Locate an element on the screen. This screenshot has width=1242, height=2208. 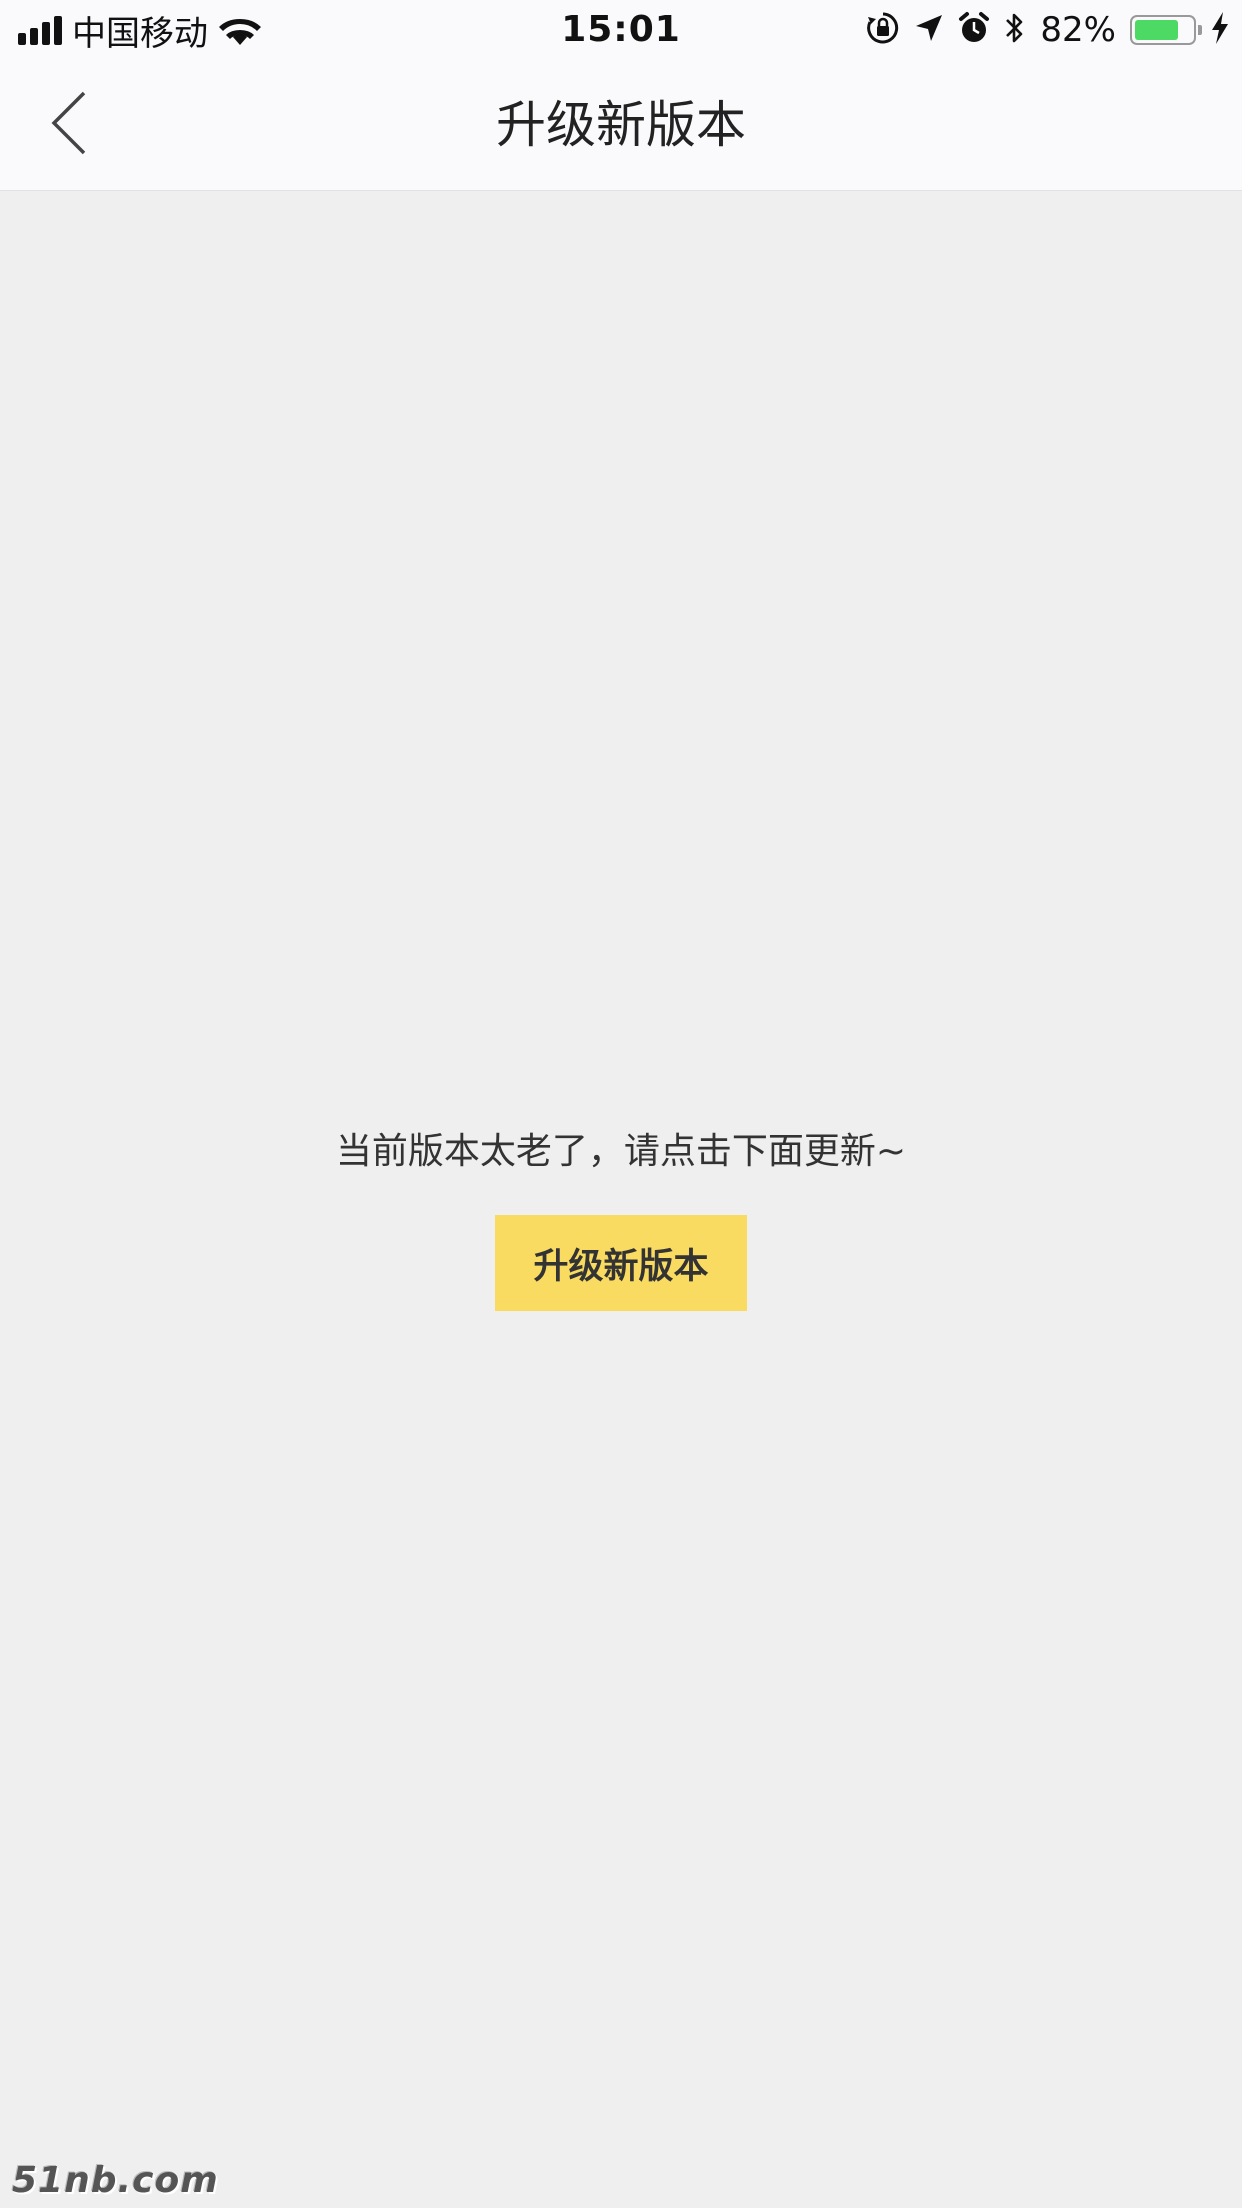
battery-percent: 82% is located at coordinates (1078, 30).